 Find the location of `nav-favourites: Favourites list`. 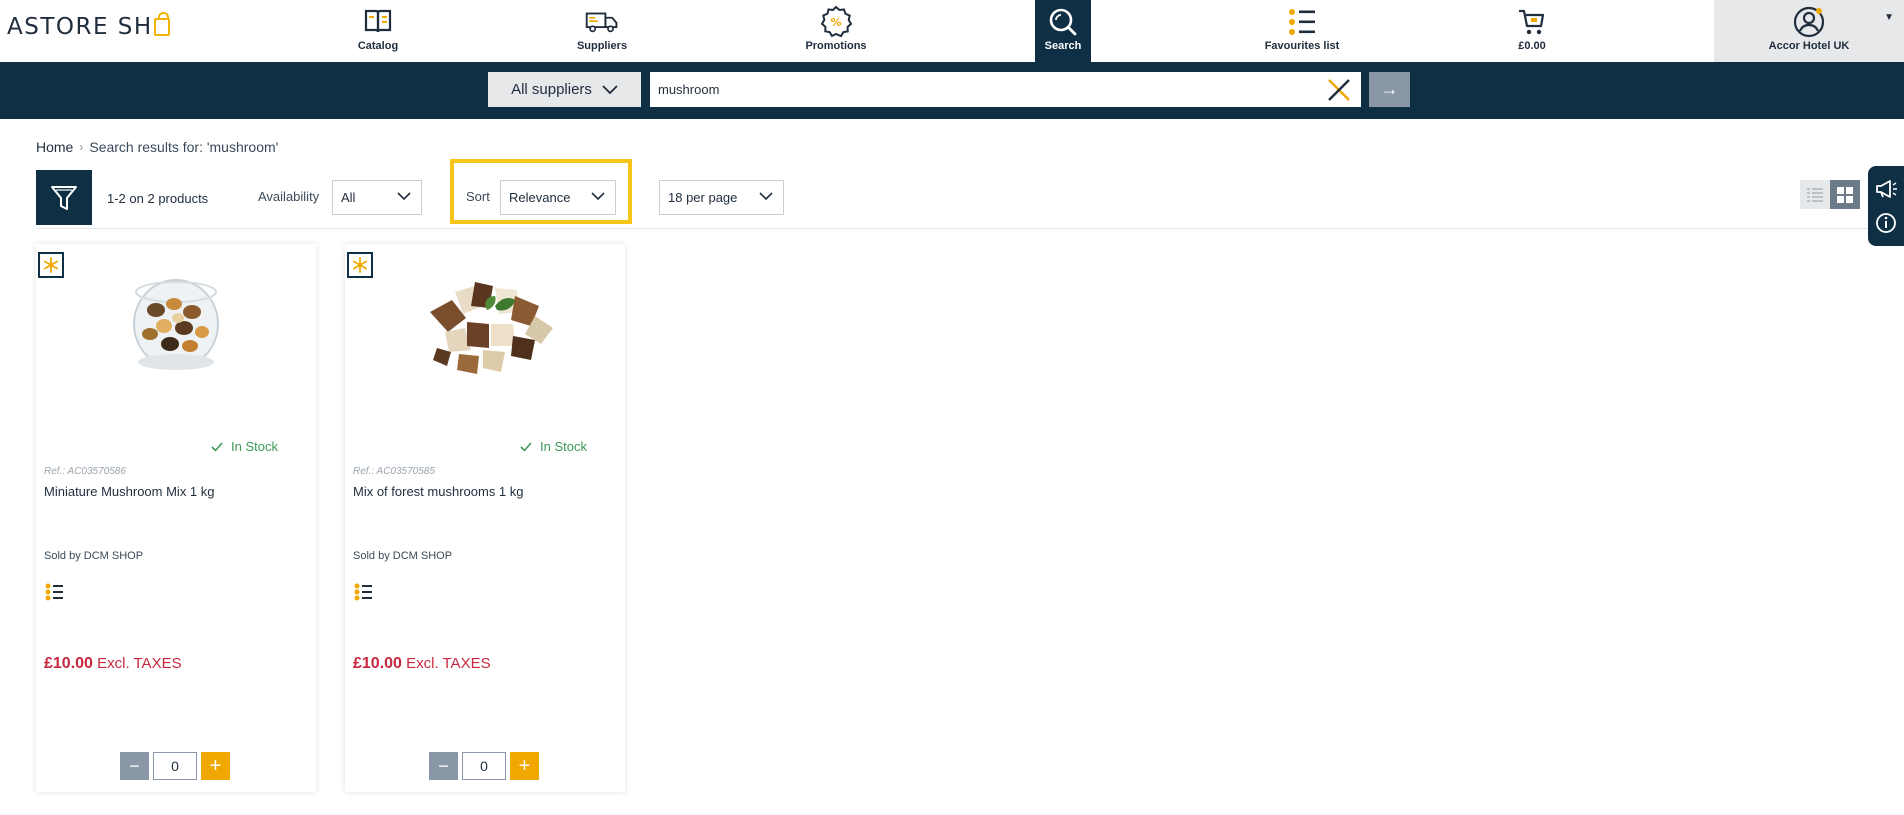

nav-favourites: Favourites list is located at coordinates (1302, 31).